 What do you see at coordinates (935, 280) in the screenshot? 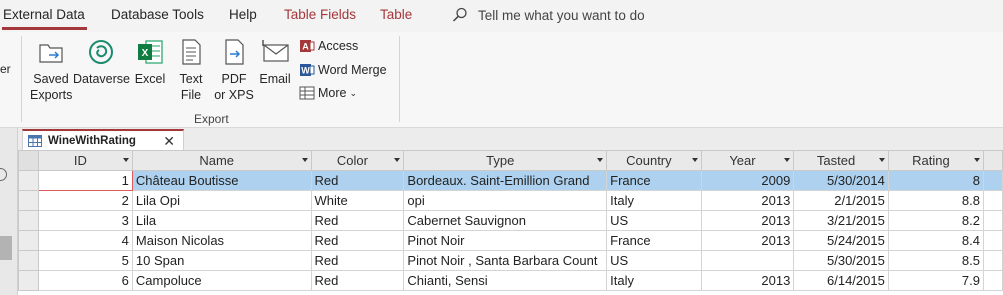
I see `table-cell-rating: 7.9` at bounding box center [935, 280].